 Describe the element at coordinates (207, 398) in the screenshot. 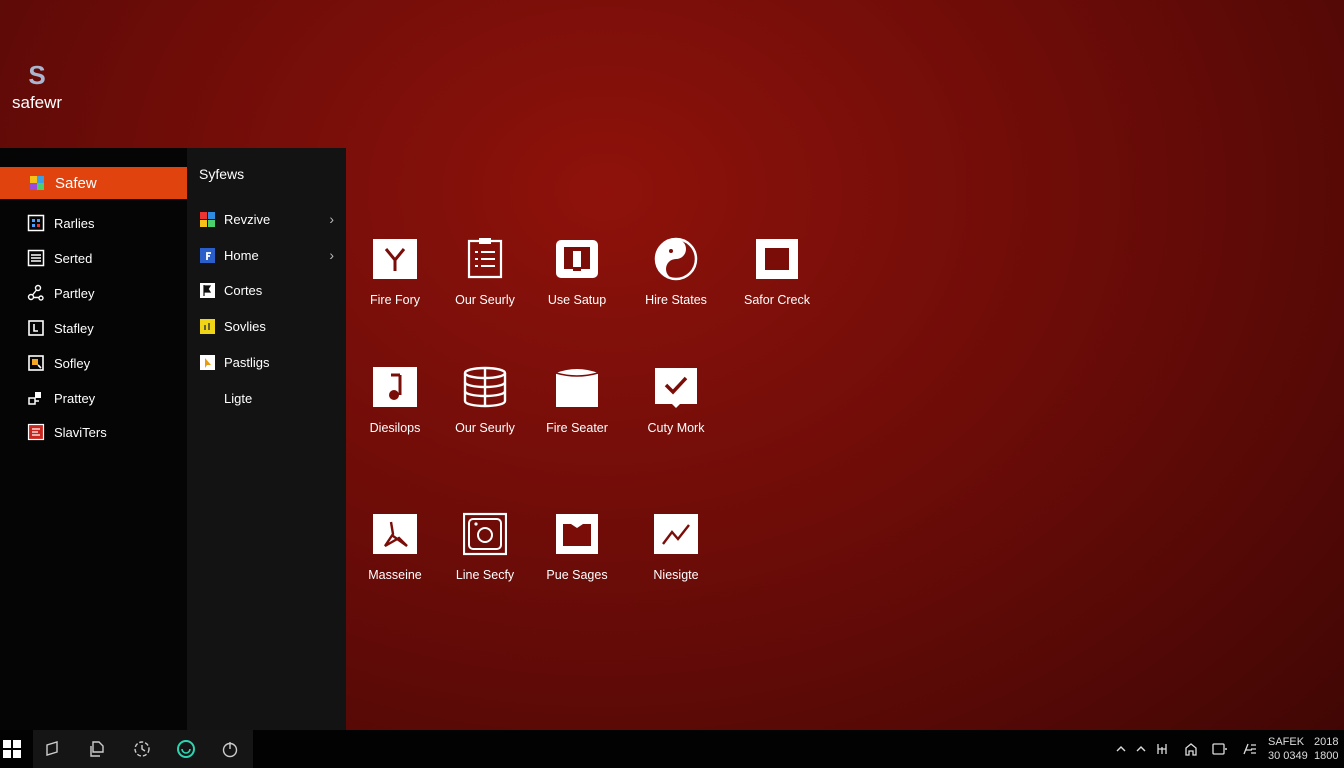

I see `blank-icon` at that location.